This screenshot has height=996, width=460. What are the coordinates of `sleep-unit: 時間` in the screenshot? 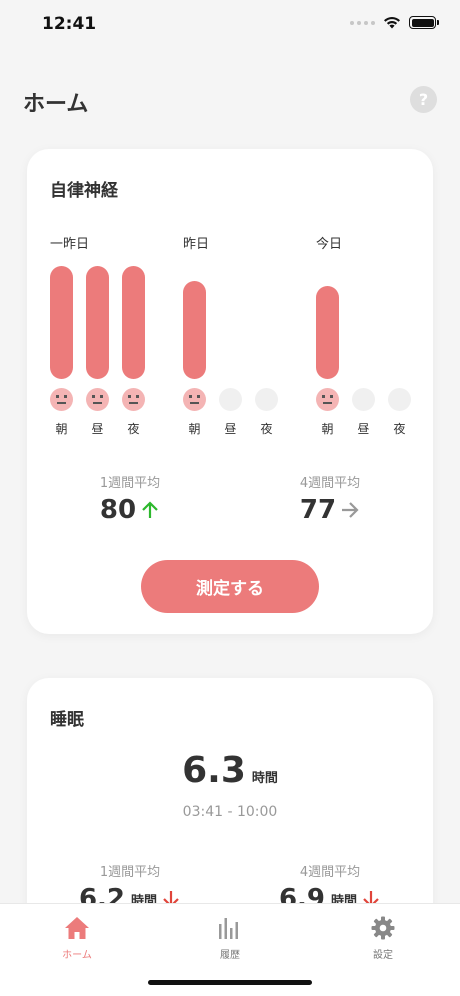 It's located at (264, 778).